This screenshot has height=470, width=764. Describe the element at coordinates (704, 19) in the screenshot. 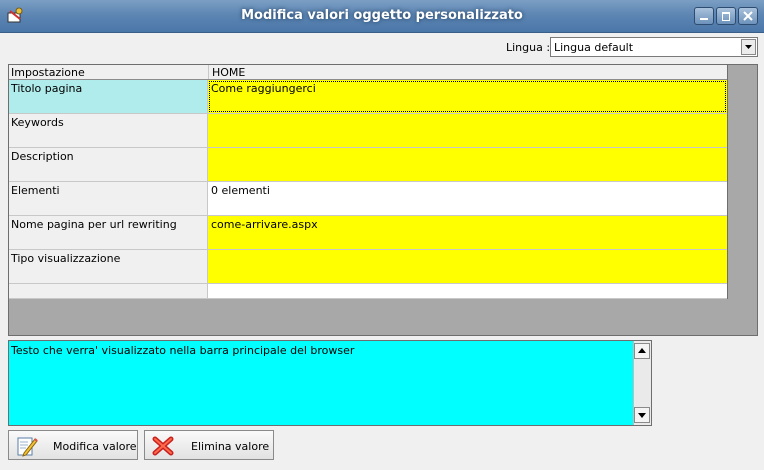

I see `minimize-icon` at that location.